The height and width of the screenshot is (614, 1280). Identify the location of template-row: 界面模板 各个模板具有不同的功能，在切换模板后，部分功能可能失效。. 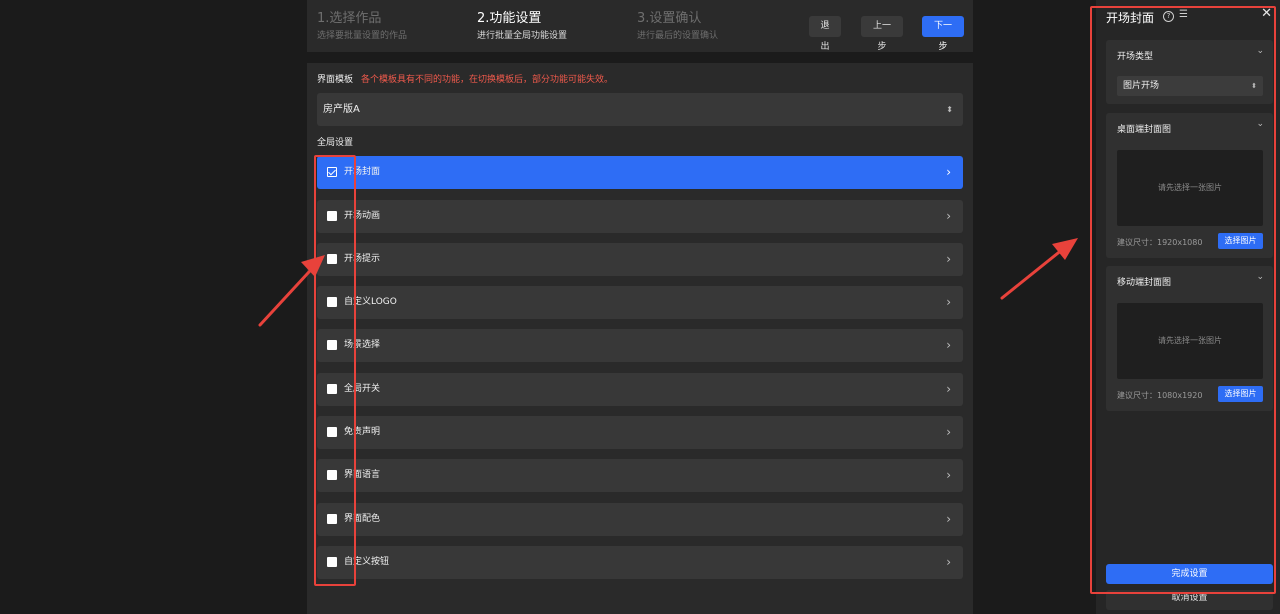
(465, 80).